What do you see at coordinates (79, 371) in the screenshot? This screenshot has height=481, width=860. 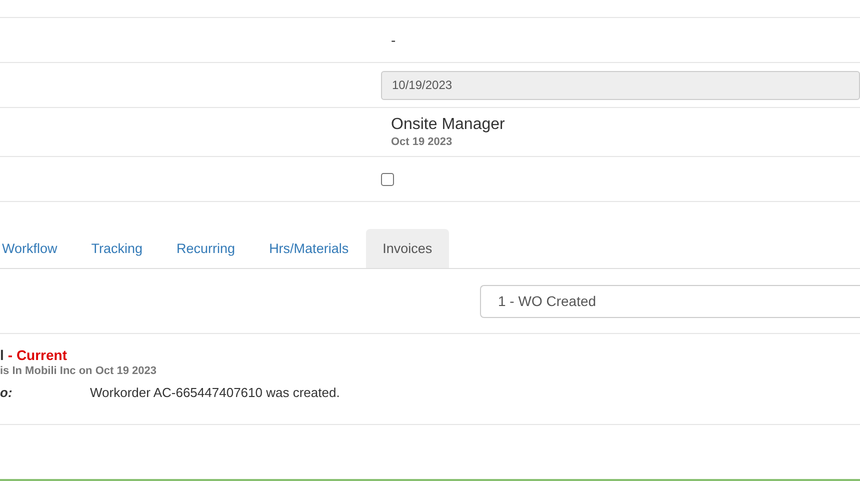 I see `entry-byline: is In Mobili Inc on Oct 19 2023` at bounding box center [79, 371].